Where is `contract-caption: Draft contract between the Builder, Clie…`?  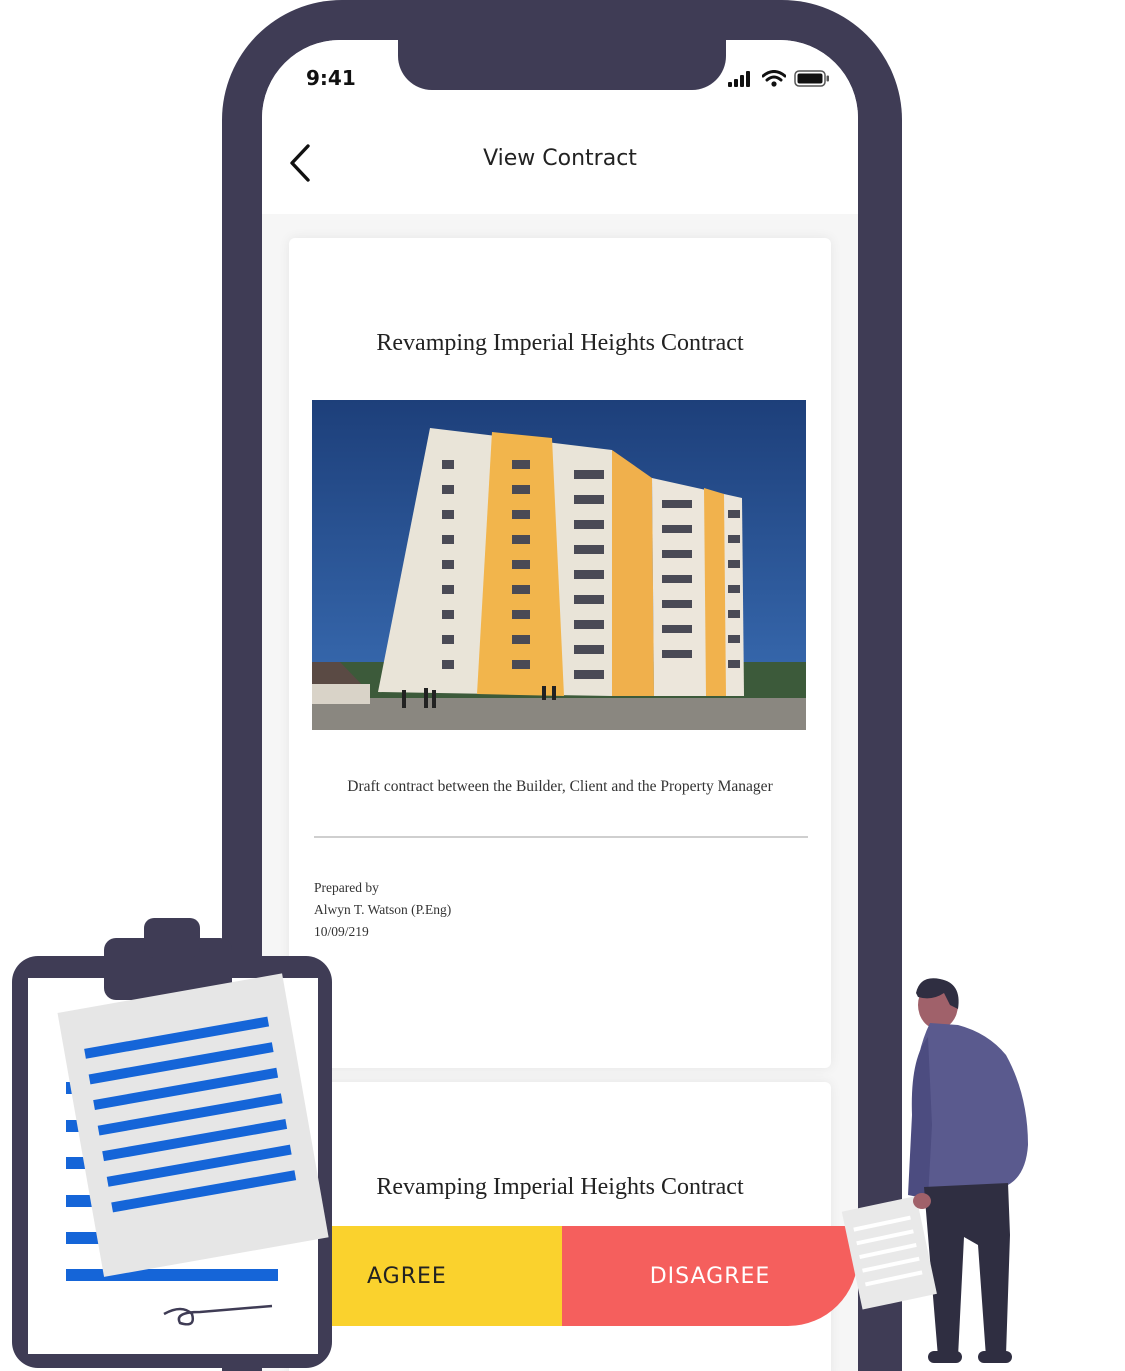
contract-caption: Draft contract between the Builder, Clie… is located at coordinates (560, 786).